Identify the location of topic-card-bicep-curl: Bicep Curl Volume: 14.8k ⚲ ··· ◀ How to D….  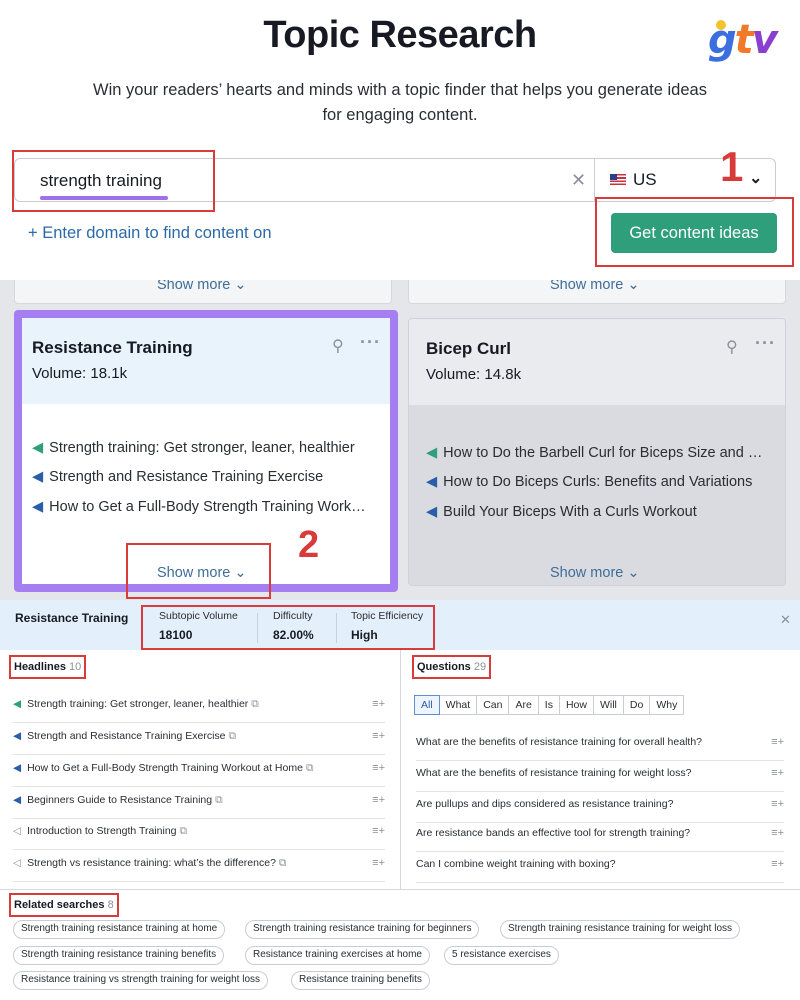
(597, 452).